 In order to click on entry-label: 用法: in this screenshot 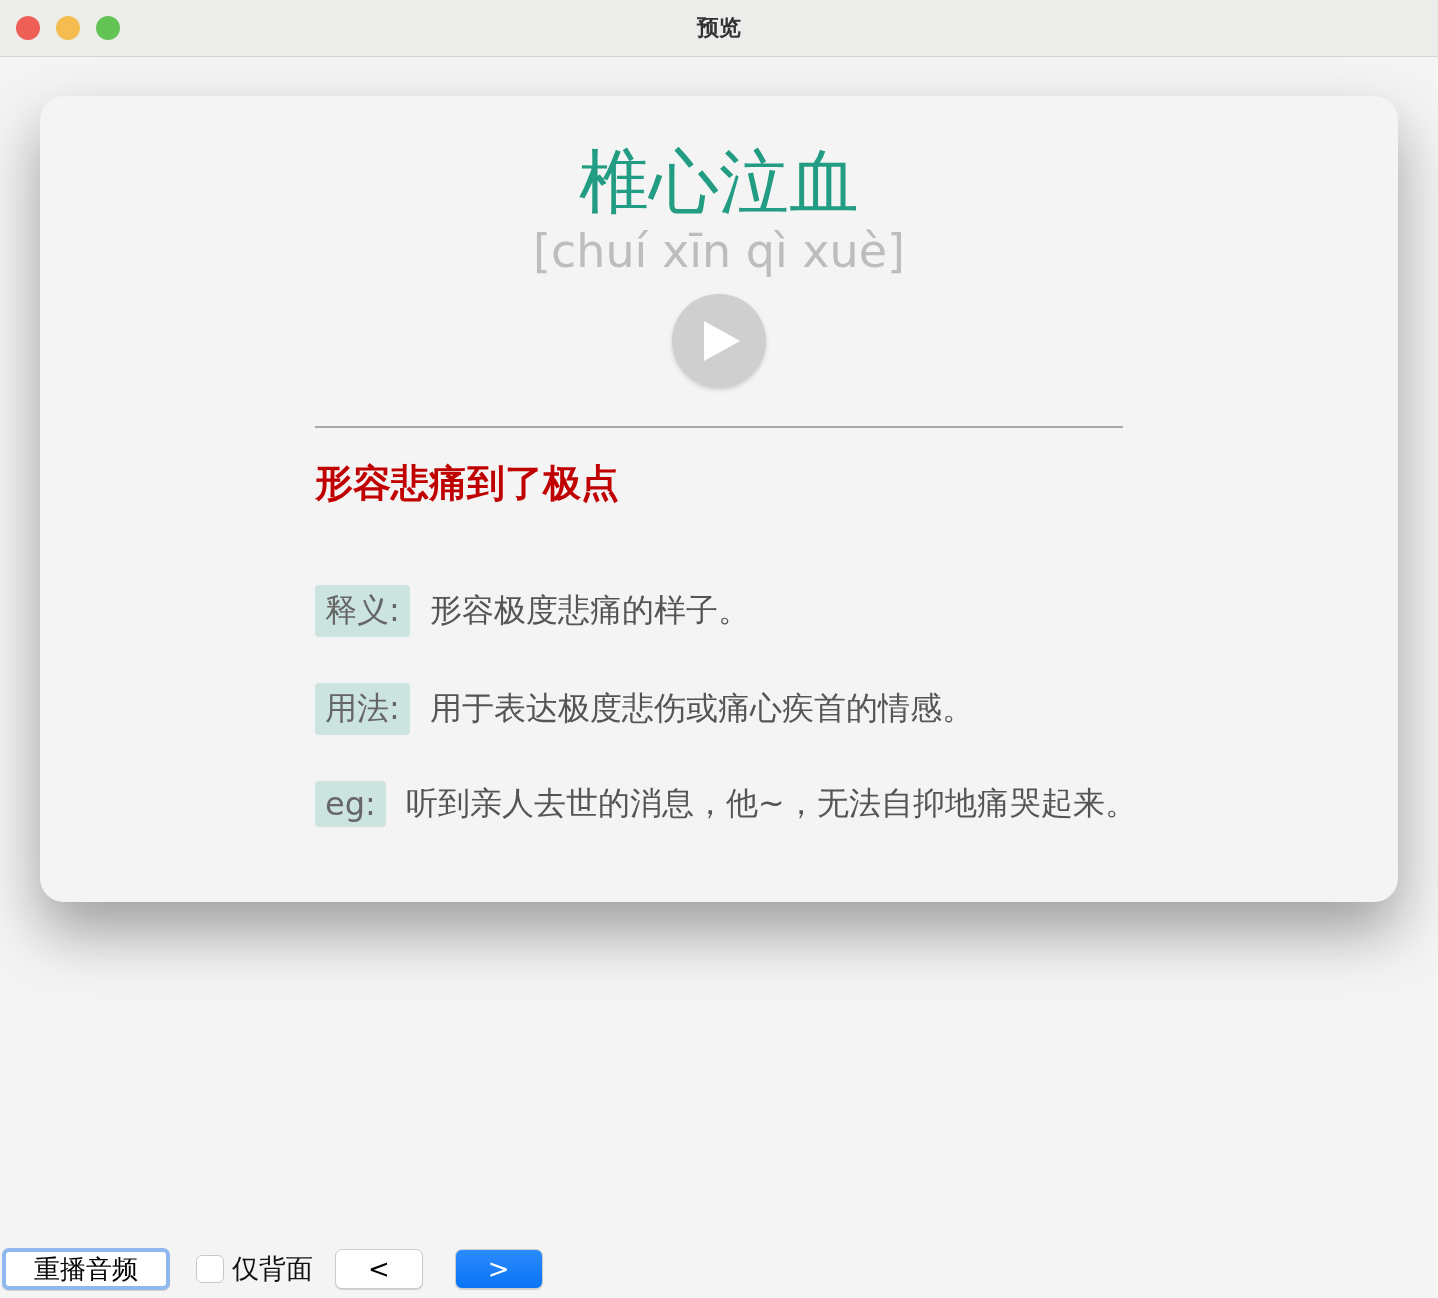, I will do `click(362, 709)`.